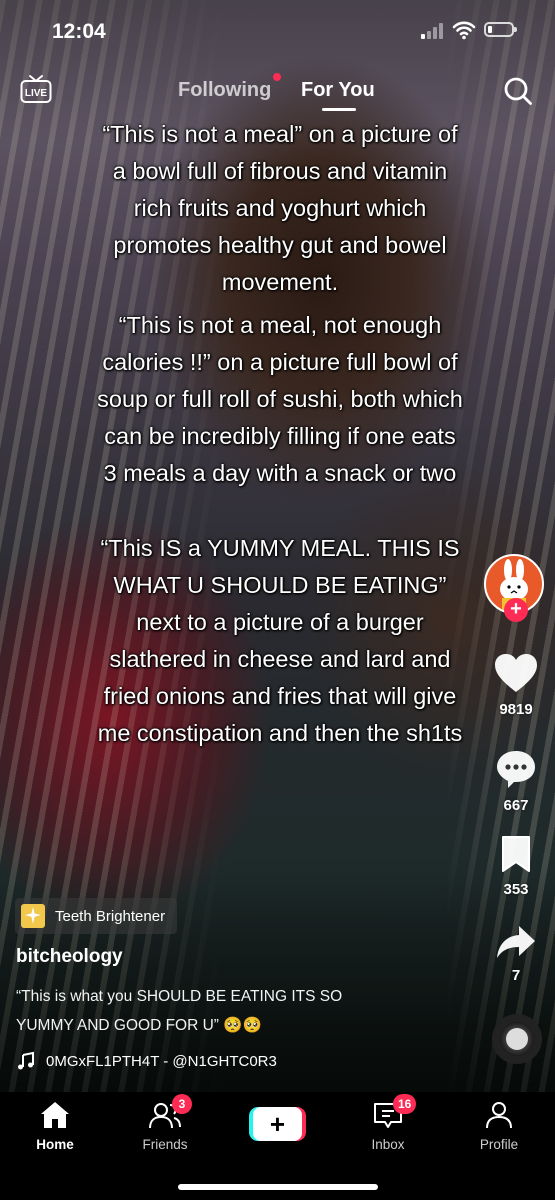  I want to click on wifi-icon, so click(464, 30).